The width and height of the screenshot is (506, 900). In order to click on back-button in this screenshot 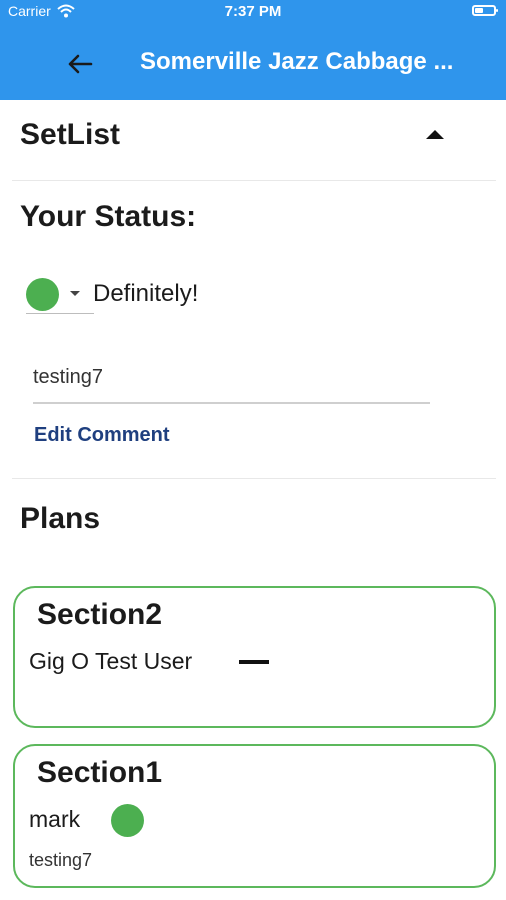, I will do `click(80, 64)`.